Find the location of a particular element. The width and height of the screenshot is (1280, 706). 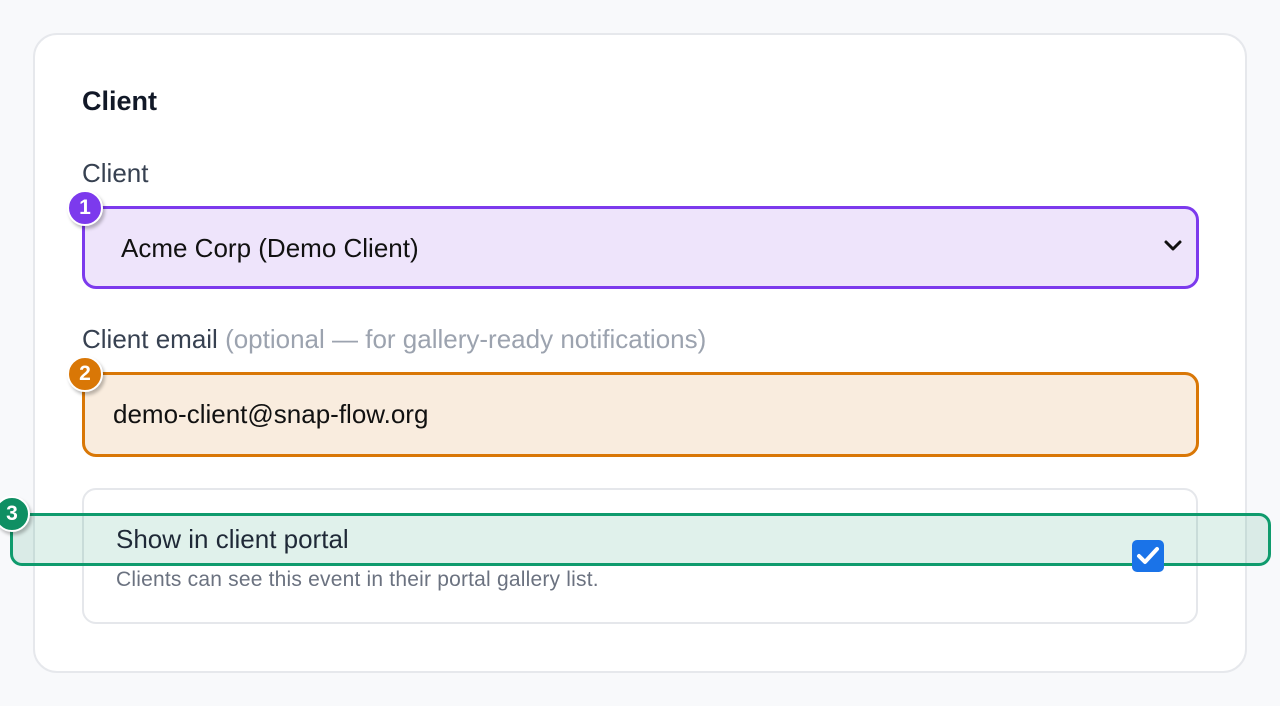

annotation-badge-1: 1 is located at coordinates (85, 208).